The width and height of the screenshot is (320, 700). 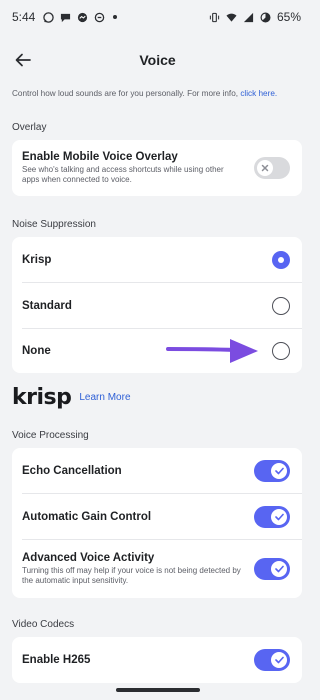 I want to click on echo-cancellation-label: Echo Cancellation, so click(x=72, y=470).